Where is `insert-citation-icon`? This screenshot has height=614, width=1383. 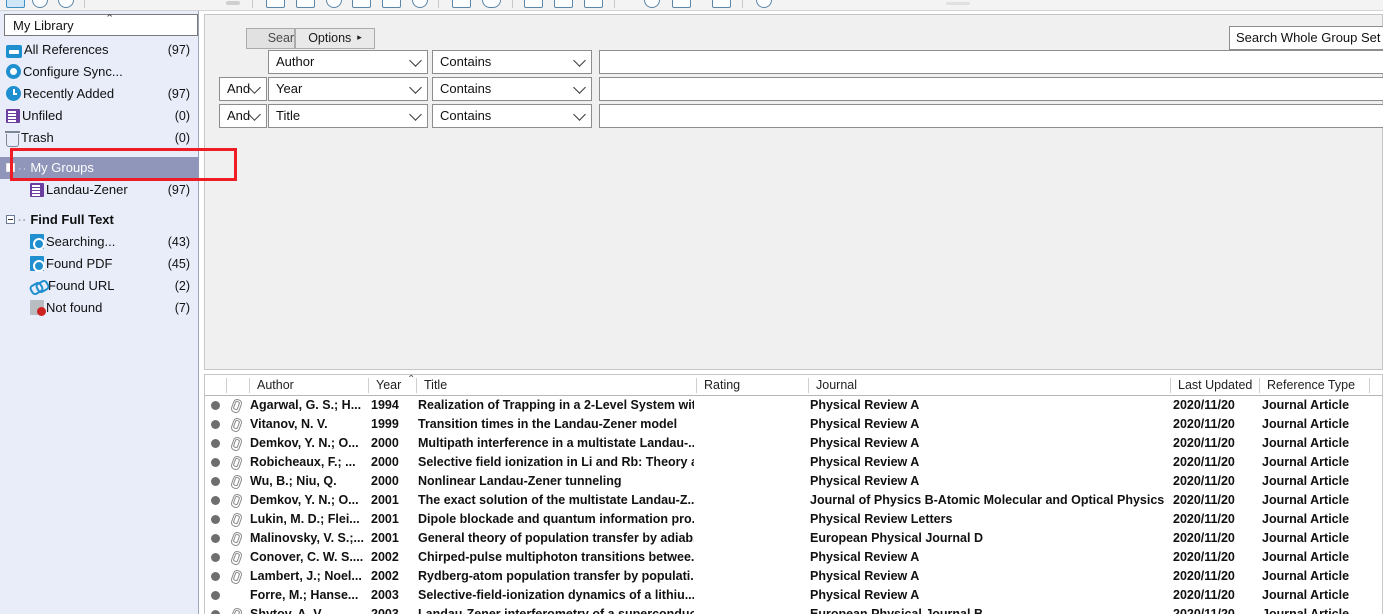 insert-citation-icon is located at coordinates (305, 4).